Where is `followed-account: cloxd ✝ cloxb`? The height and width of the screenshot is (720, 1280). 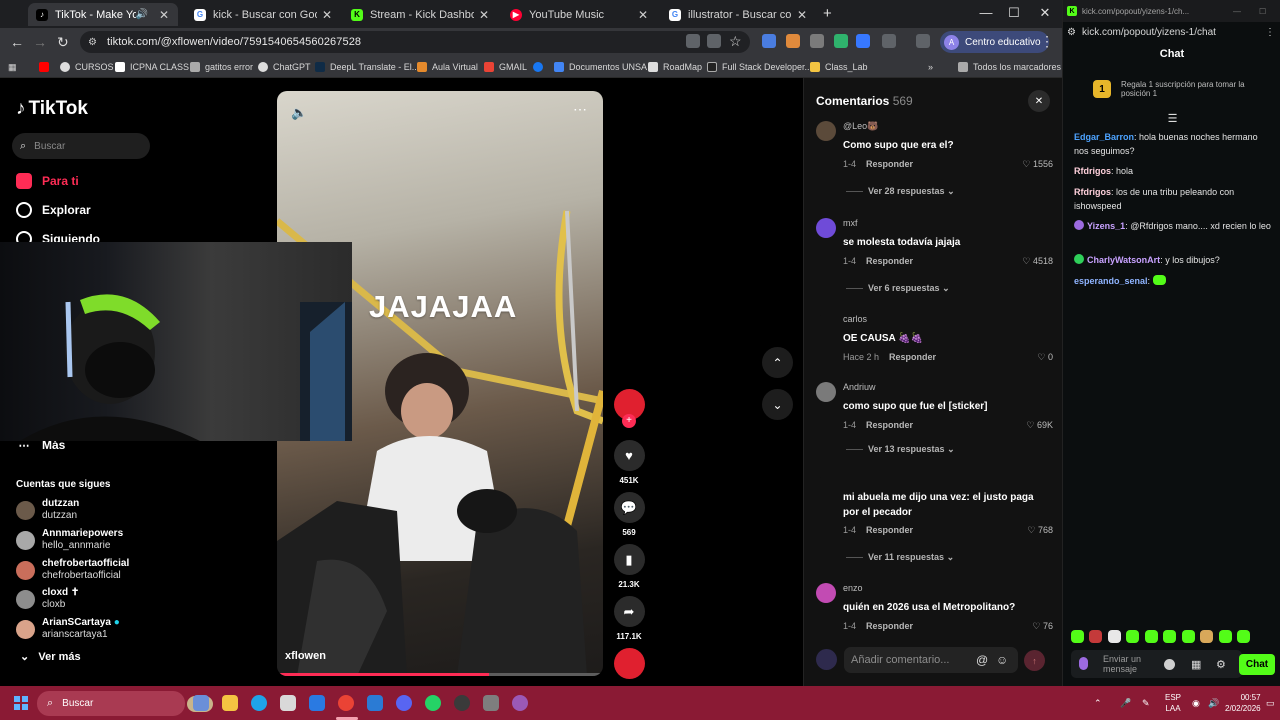
followed-account: cloxd ✝ cloxb is located at coordinates (47, 599).